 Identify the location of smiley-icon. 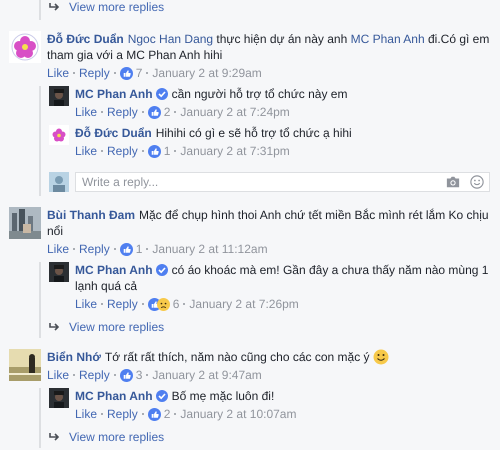
(477, 182).